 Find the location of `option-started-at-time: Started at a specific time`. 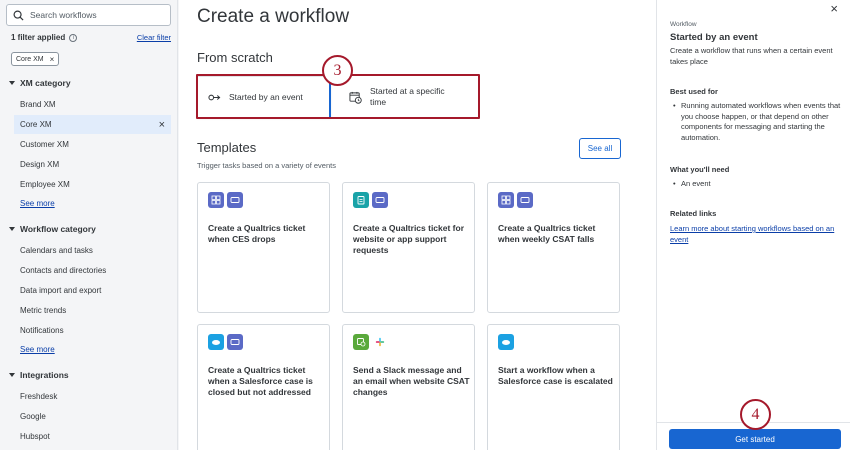

option-started-at-time: Started at a specific time is located at coordinates (406, 97).